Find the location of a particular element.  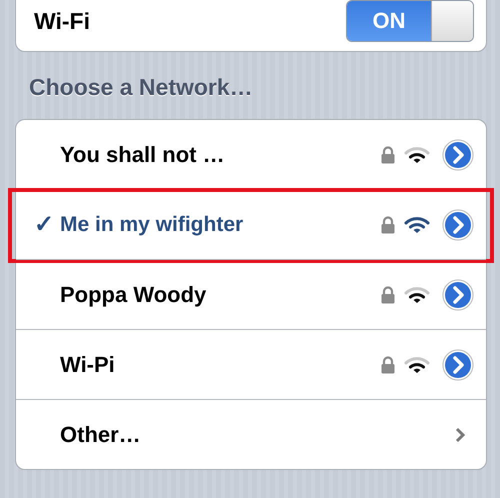

network-row: Wi-Pi is located at coordinates (251, 364).